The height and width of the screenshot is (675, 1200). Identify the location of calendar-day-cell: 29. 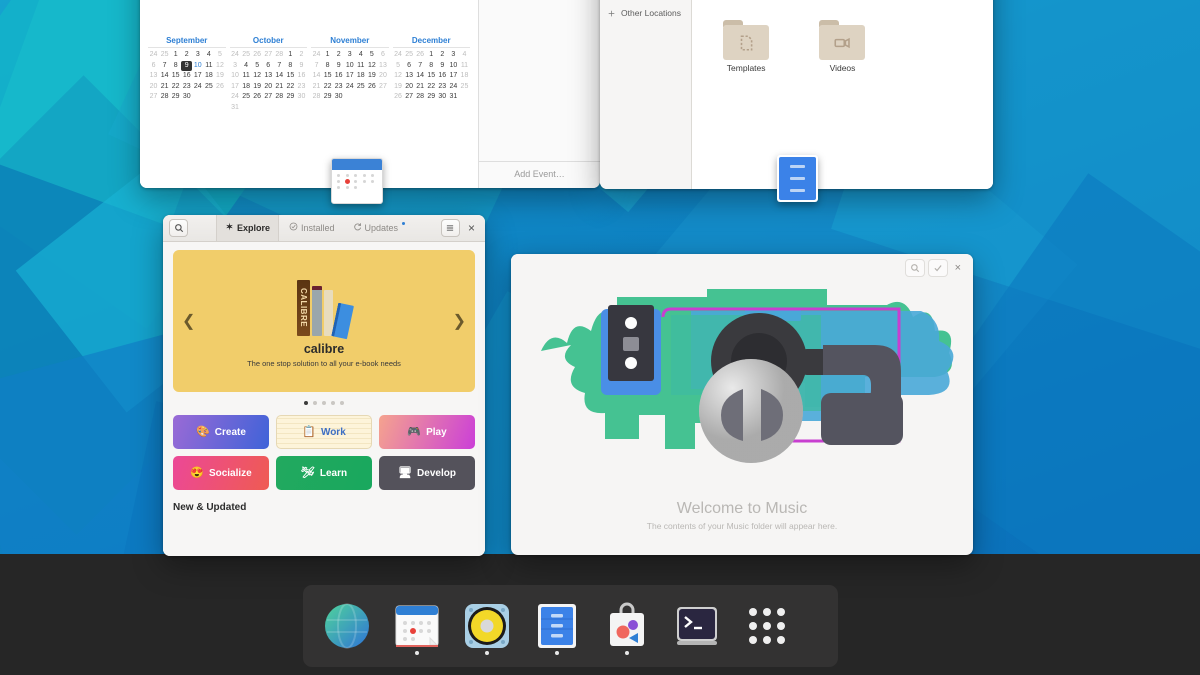
(431, 97).